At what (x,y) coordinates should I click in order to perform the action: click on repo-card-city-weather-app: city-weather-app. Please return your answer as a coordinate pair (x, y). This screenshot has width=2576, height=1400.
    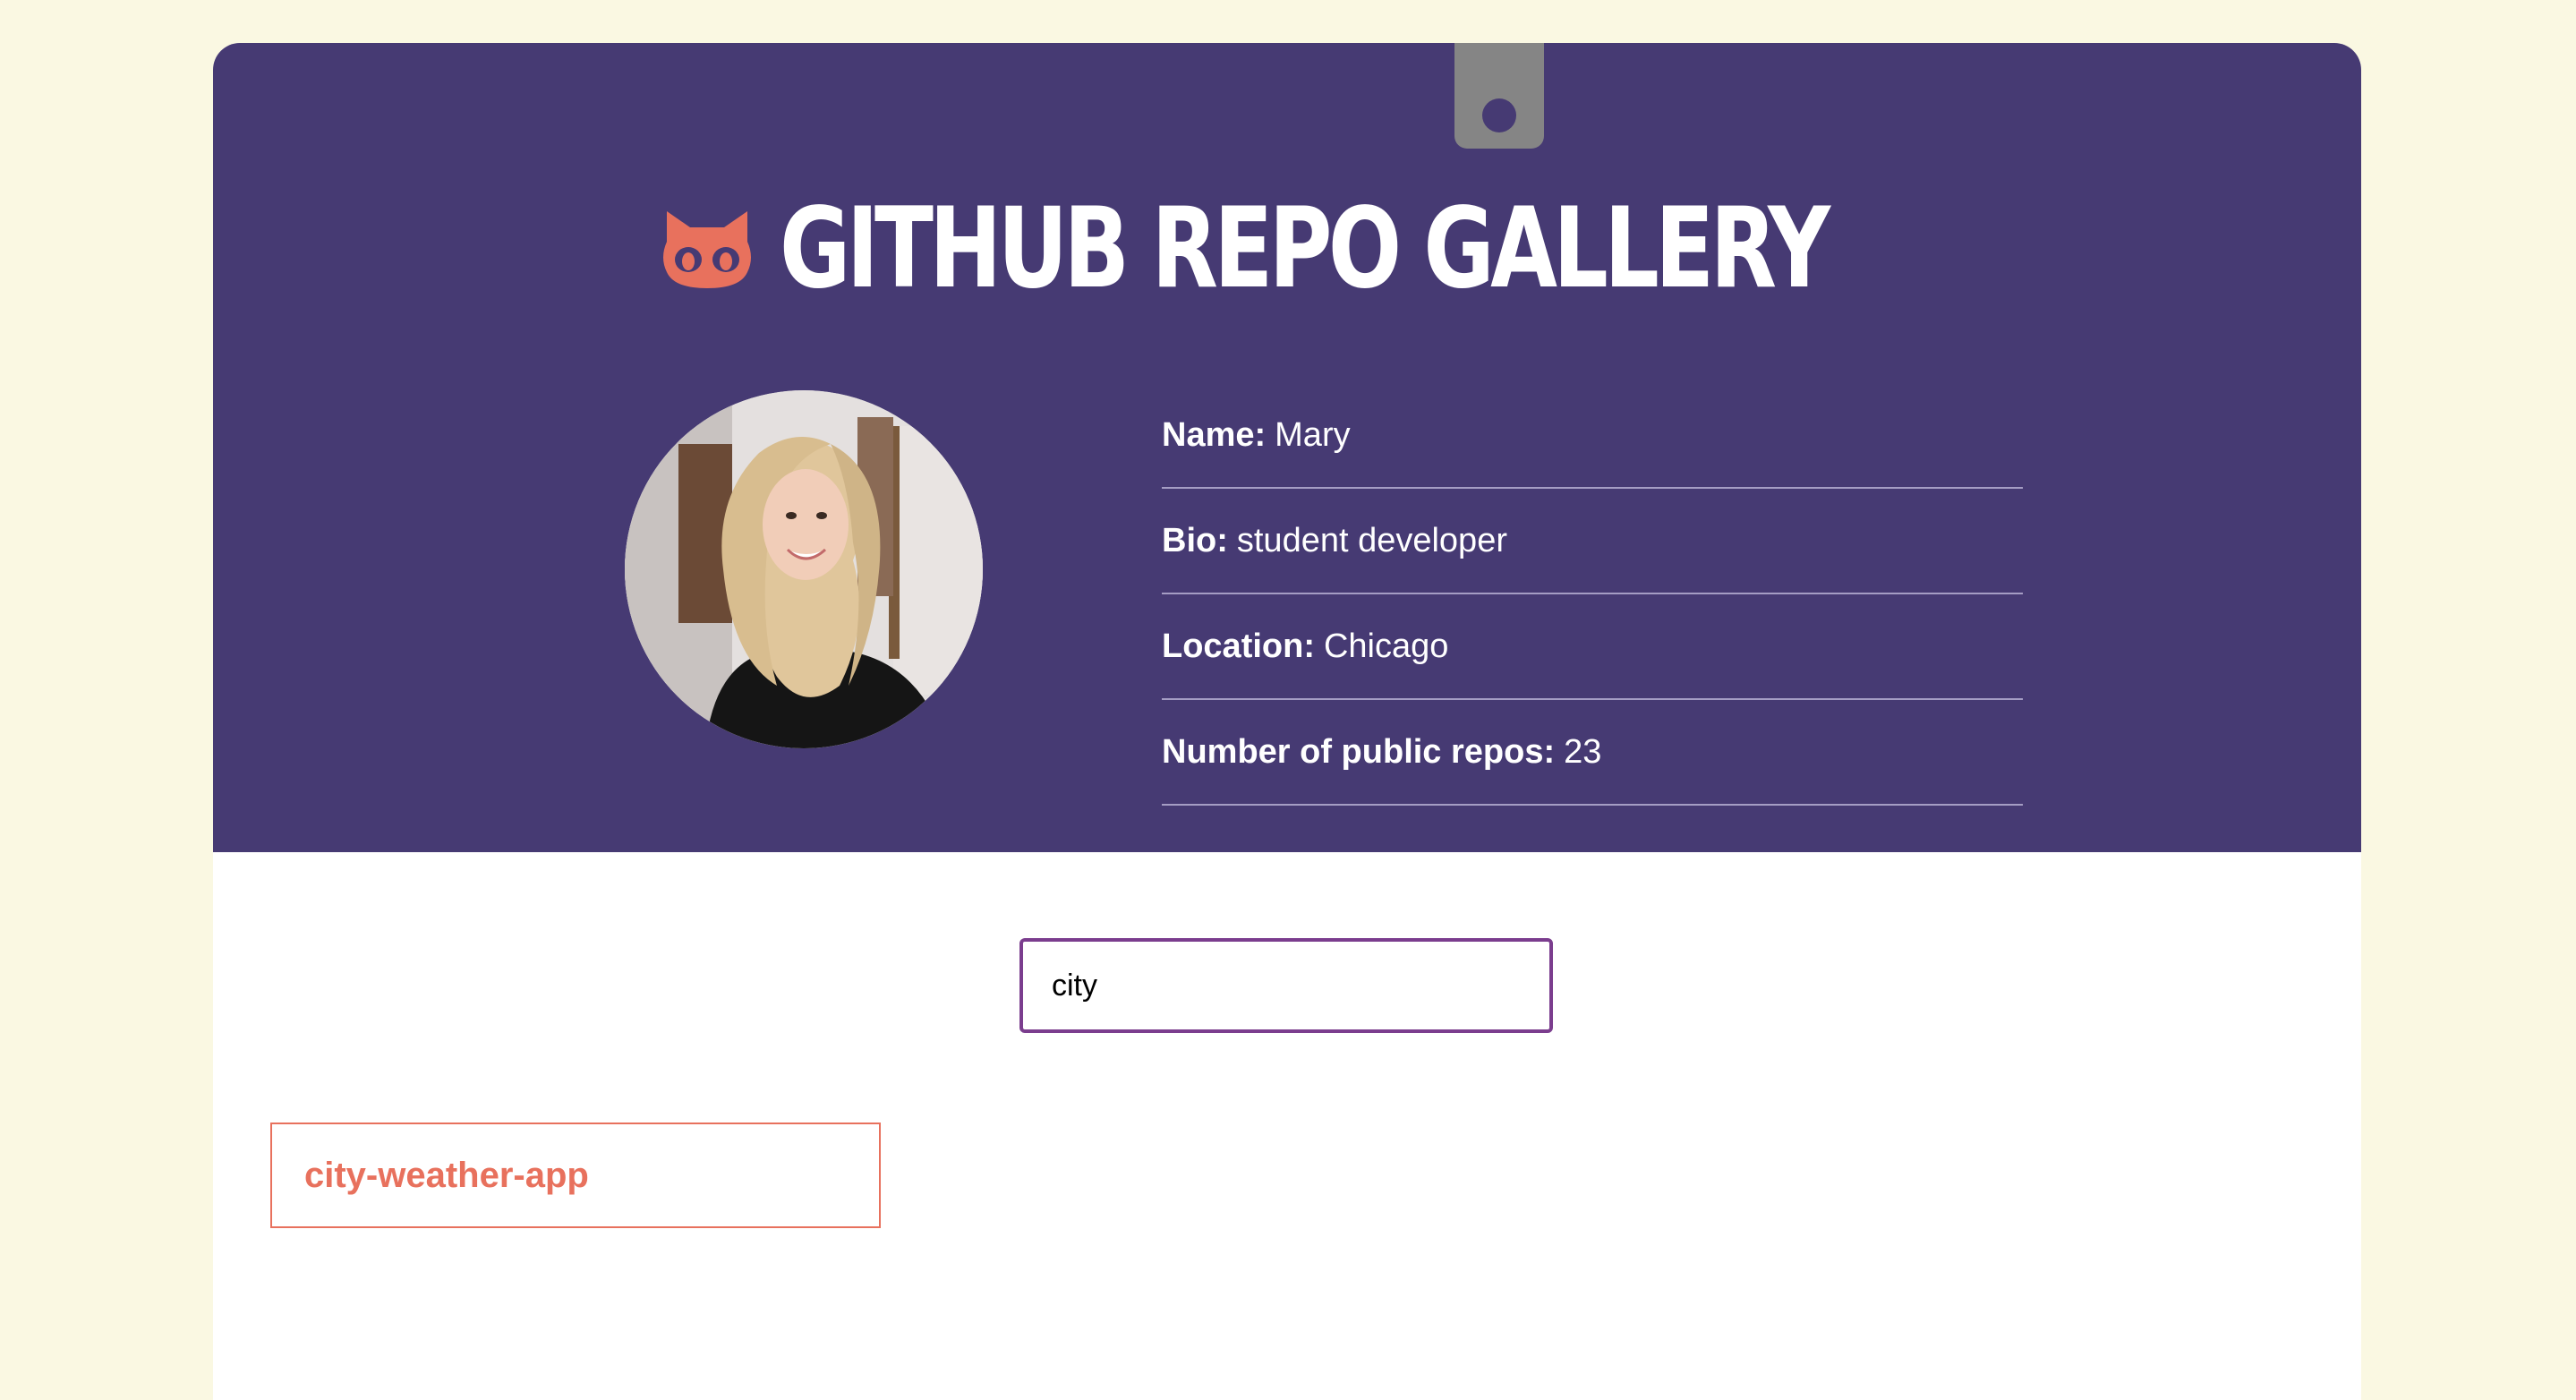
    Looking at the image, I should click on (575, 1175).